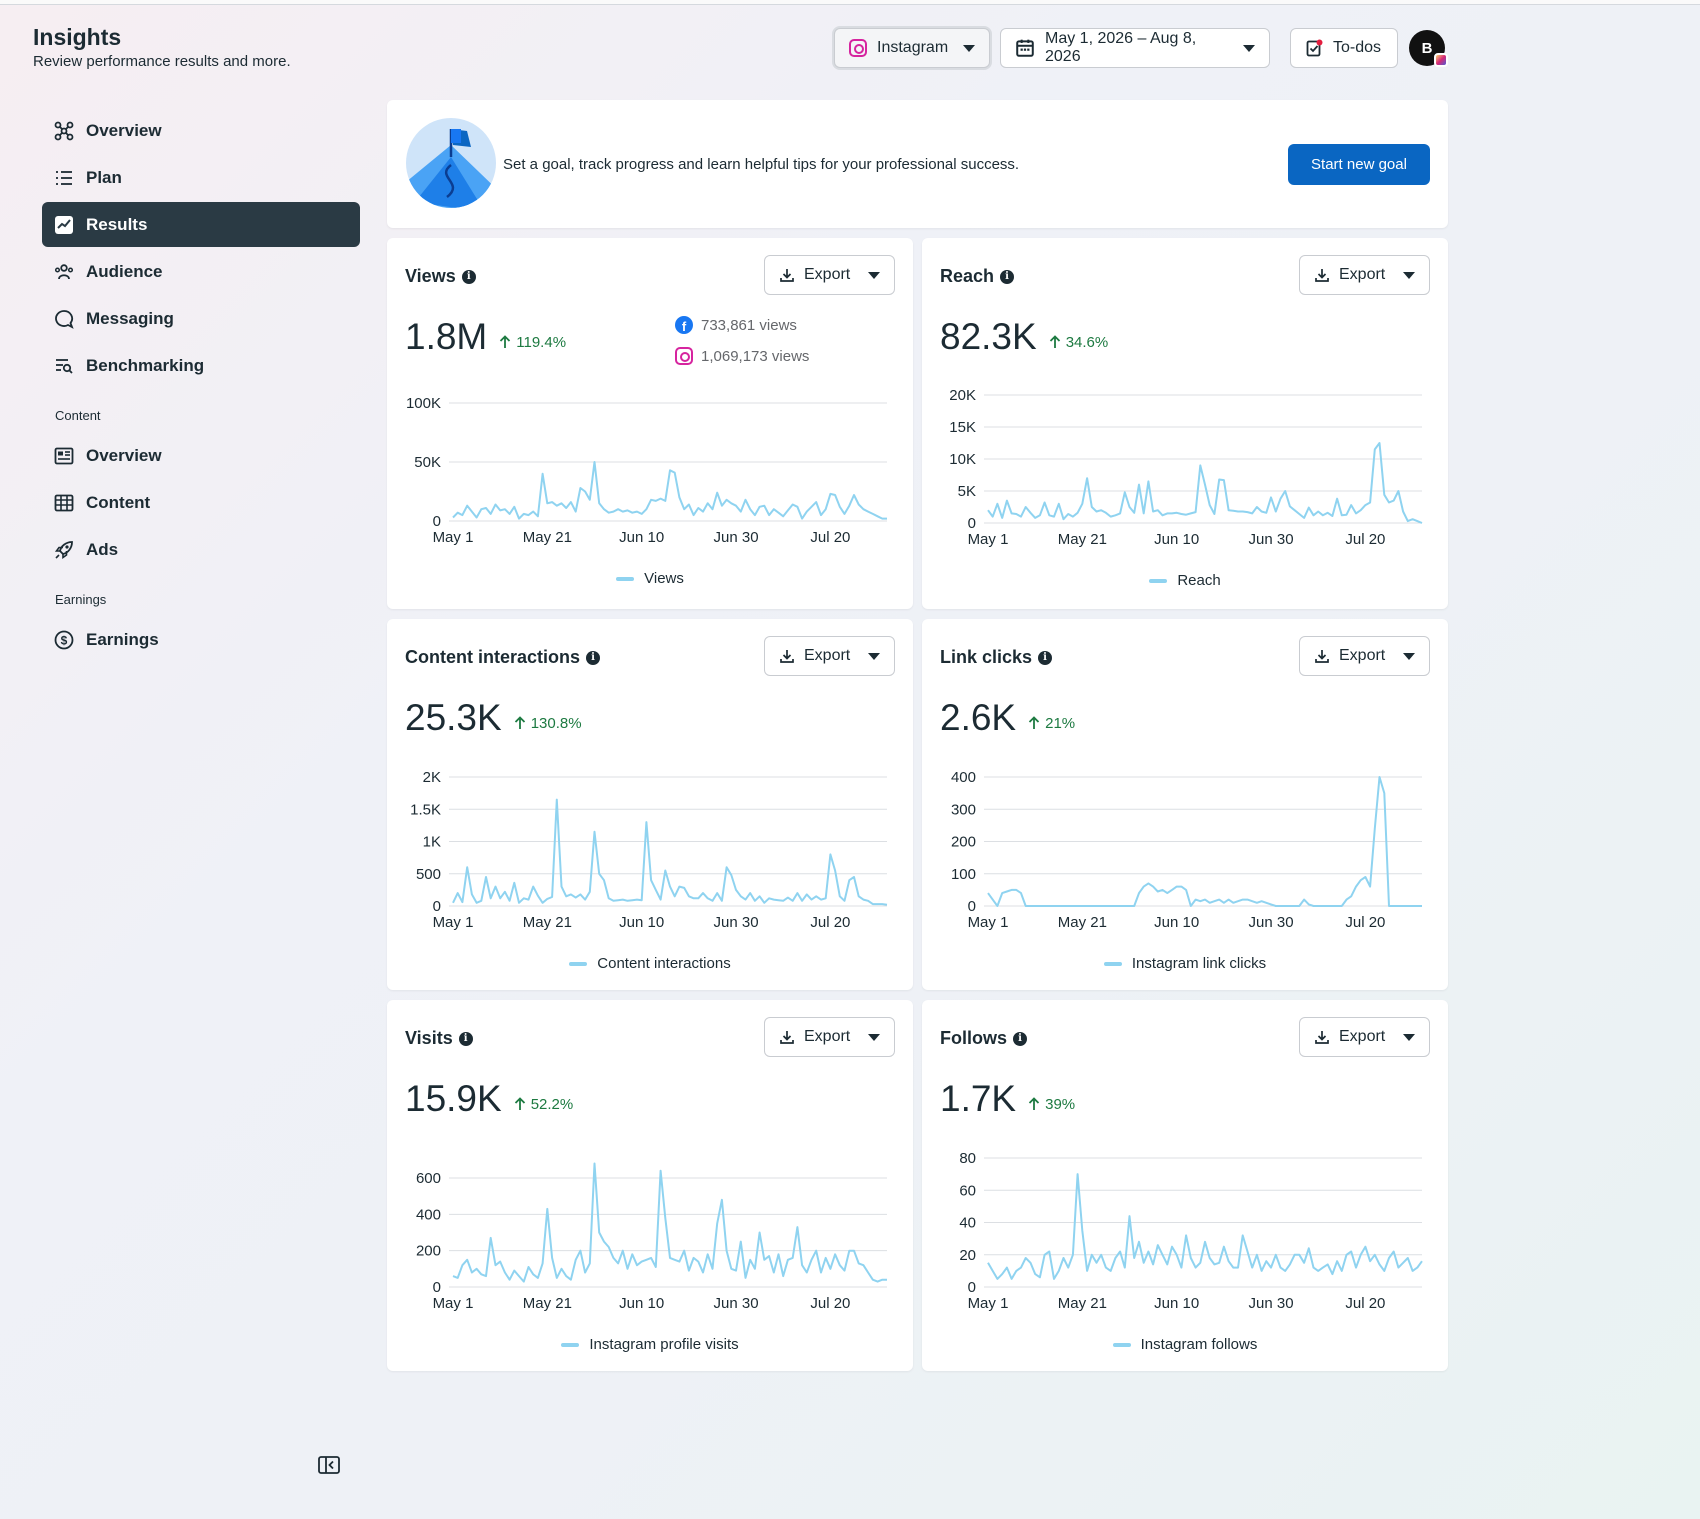  Describe the element at coordinates (122, 639) in the screenshot. I see `sidebar-item-label: Earnings` at that location.